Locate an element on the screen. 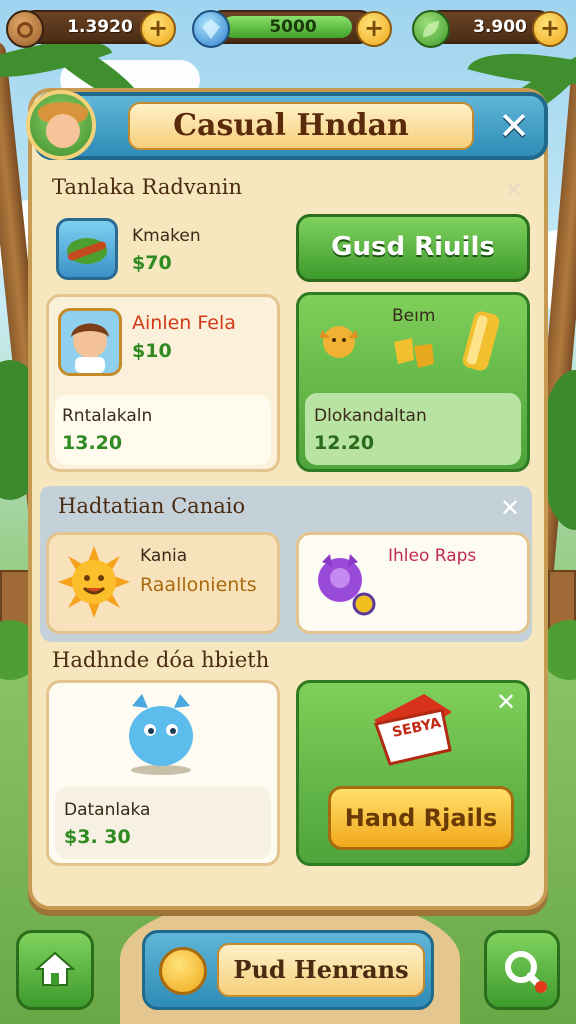 Image resolution: width=576 pixels, height=1024 pixels. golden-boots-icon is located at coordinates (414, 353).